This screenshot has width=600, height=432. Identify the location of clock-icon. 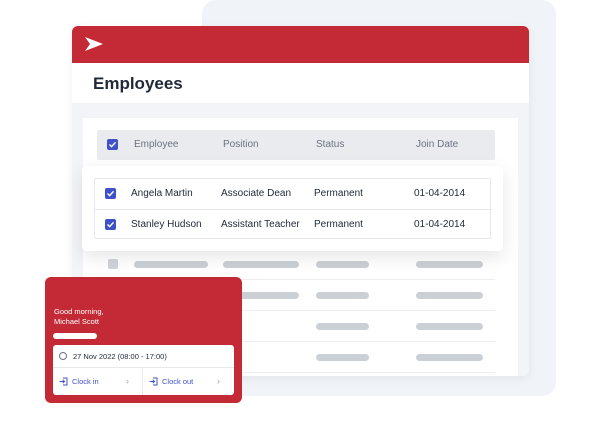
(63, 356).